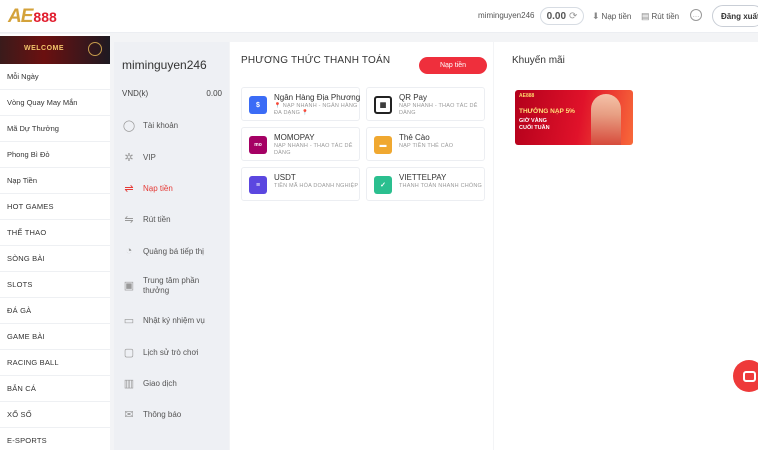  Describe the element at coordinates (135, 93) in the screenshot. I see `currency-label: VND(k)` at that location.